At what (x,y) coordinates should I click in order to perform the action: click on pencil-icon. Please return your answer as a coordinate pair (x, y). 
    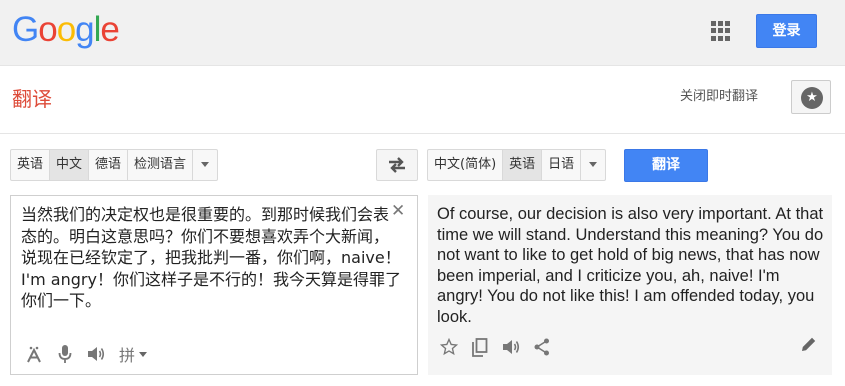
    Looking at the image, I should click on (811, 346).